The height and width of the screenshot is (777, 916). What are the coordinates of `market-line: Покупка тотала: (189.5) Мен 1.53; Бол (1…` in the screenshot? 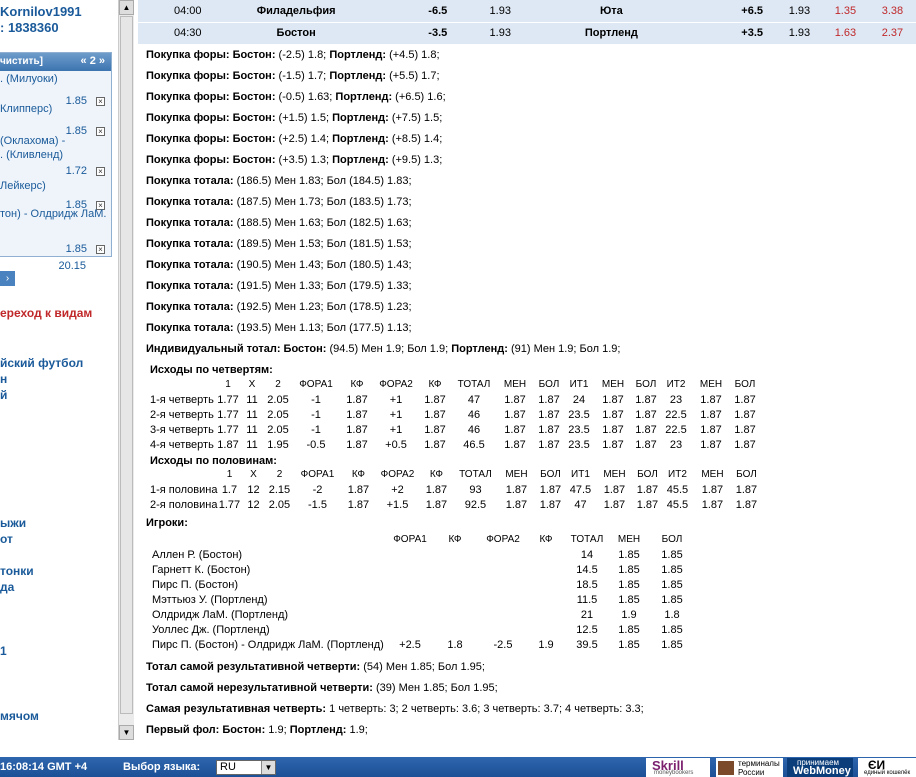 It's located at (279, 244).